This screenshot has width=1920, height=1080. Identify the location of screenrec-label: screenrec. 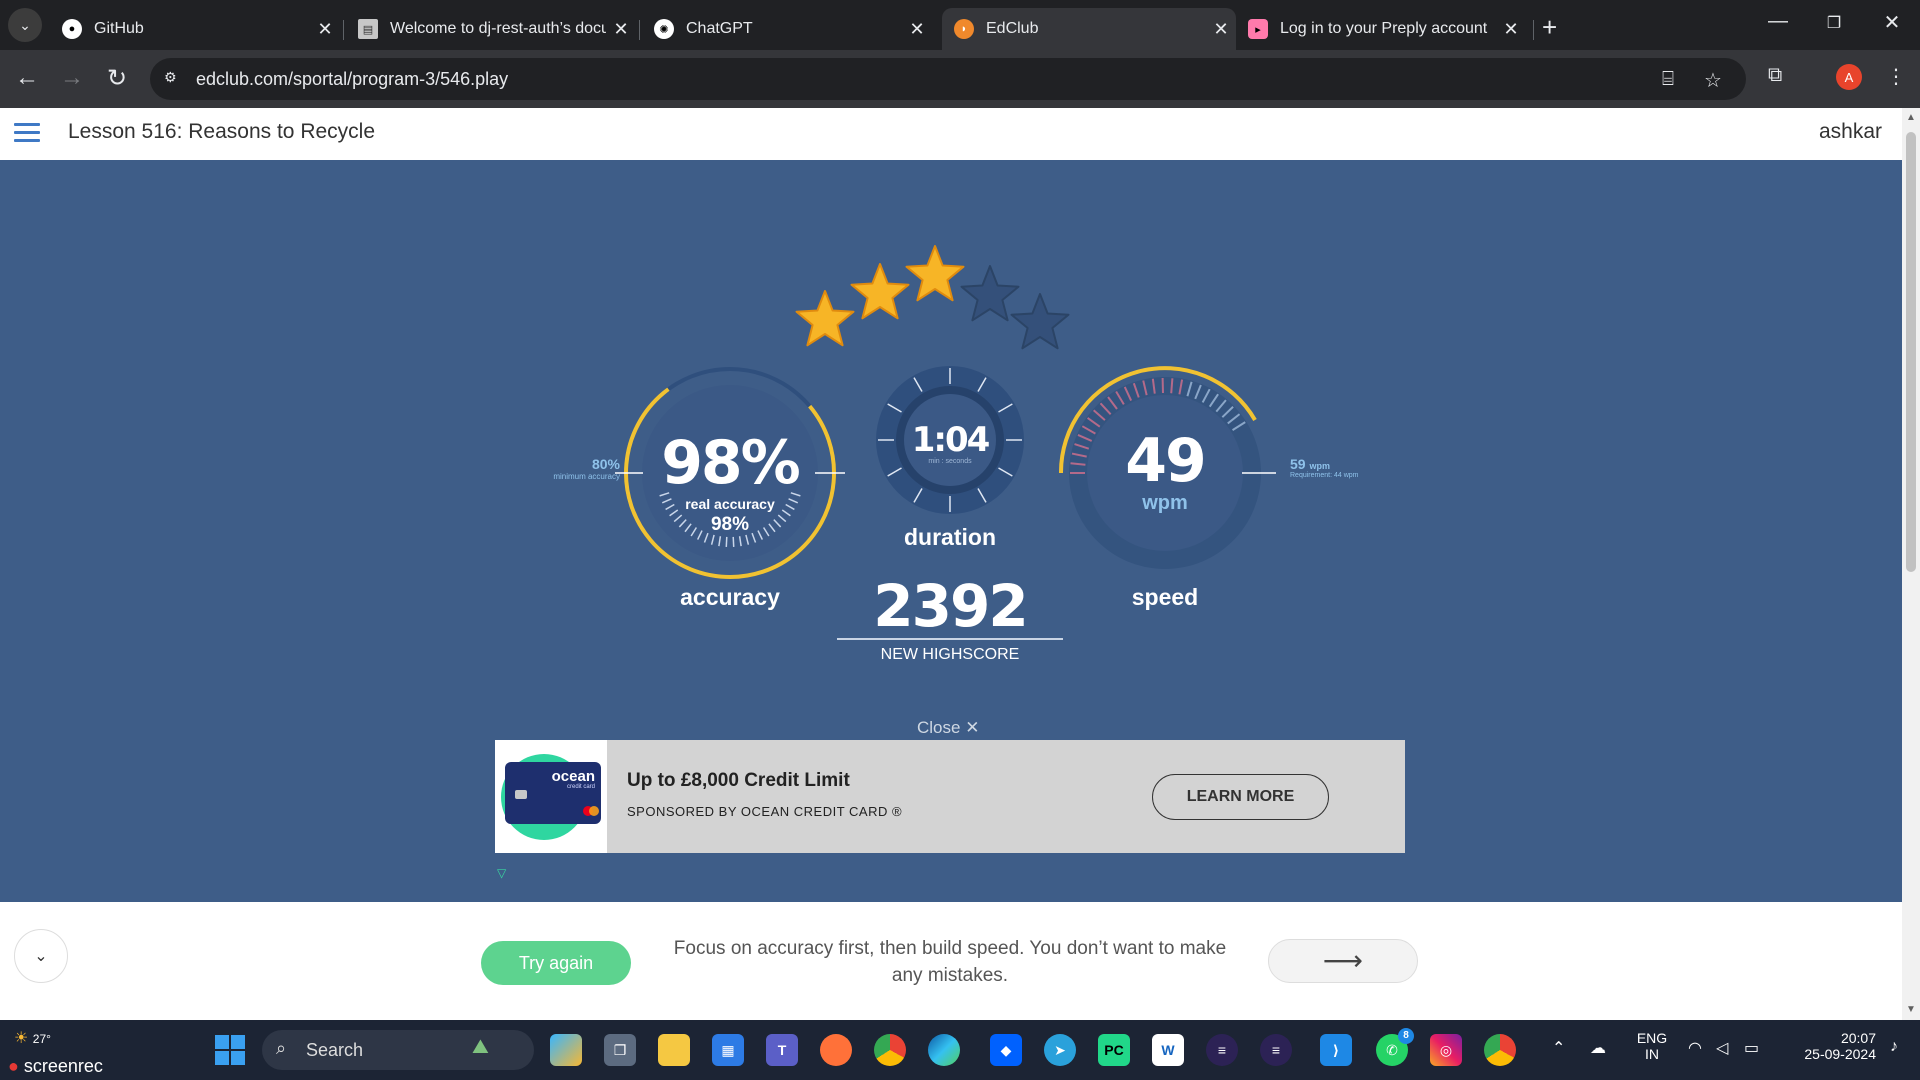
(63, 1066).